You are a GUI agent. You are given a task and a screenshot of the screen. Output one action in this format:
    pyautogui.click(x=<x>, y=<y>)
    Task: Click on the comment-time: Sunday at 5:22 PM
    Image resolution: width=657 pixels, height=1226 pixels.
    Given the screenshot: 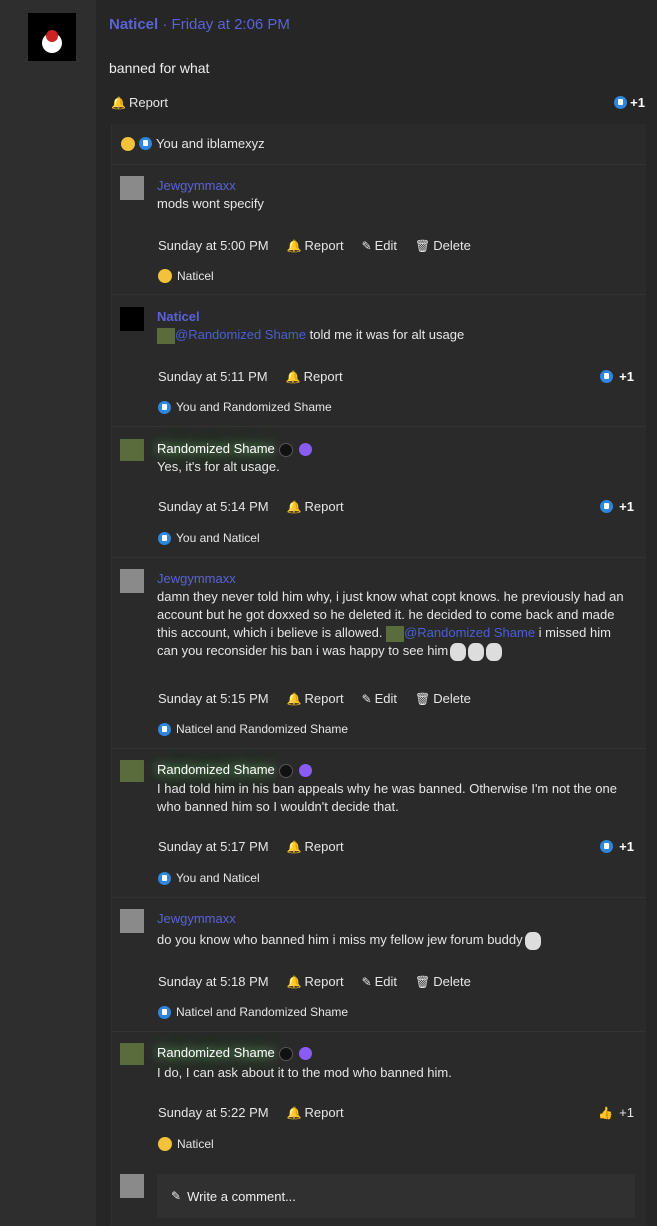 What is the action you would take?
    pyautogui.click(x=213, y=1112)
    